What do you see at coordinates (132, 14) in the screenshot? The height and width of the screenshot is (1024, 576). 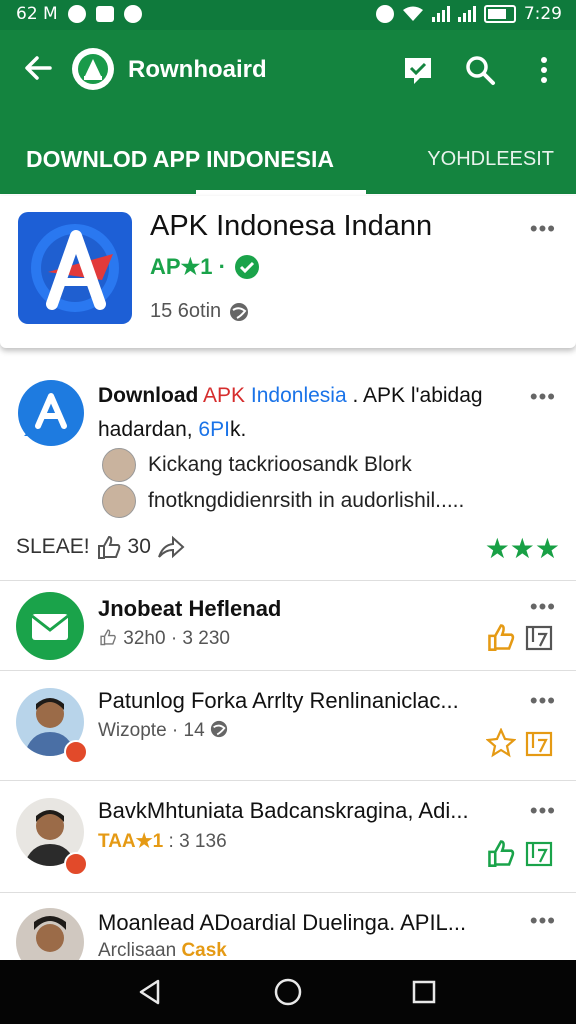 I see `app-notification-icon` at bounding box center [132, 14].